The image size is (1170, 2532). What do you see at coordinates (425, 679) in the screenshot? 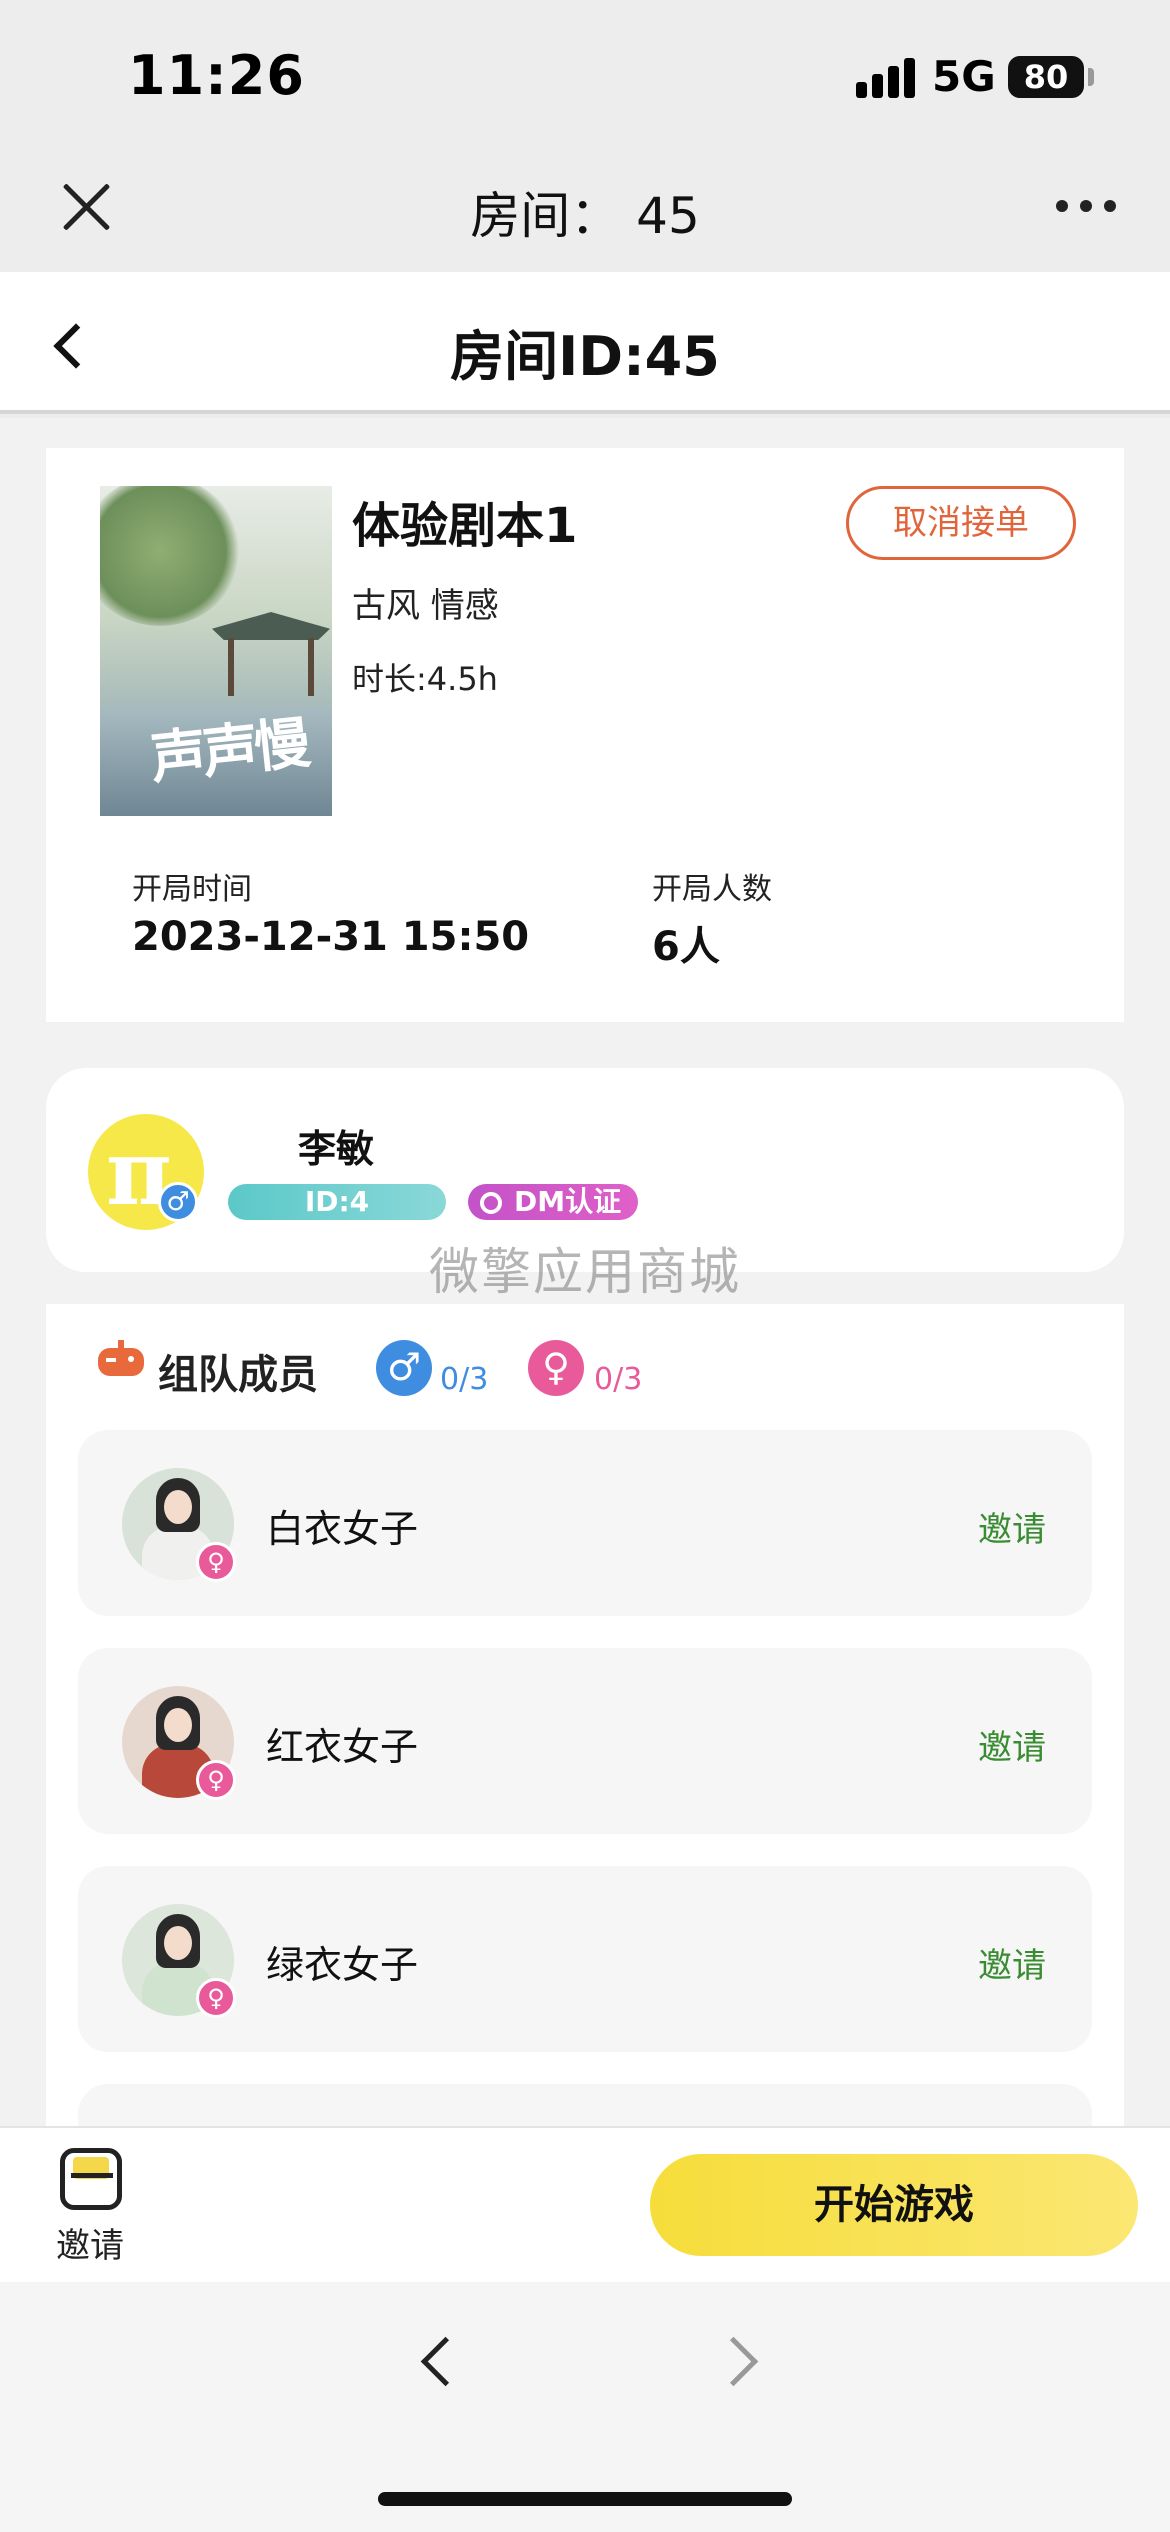
I see `script-duration: 时长:4.5h` at bounding box center [425, 679].